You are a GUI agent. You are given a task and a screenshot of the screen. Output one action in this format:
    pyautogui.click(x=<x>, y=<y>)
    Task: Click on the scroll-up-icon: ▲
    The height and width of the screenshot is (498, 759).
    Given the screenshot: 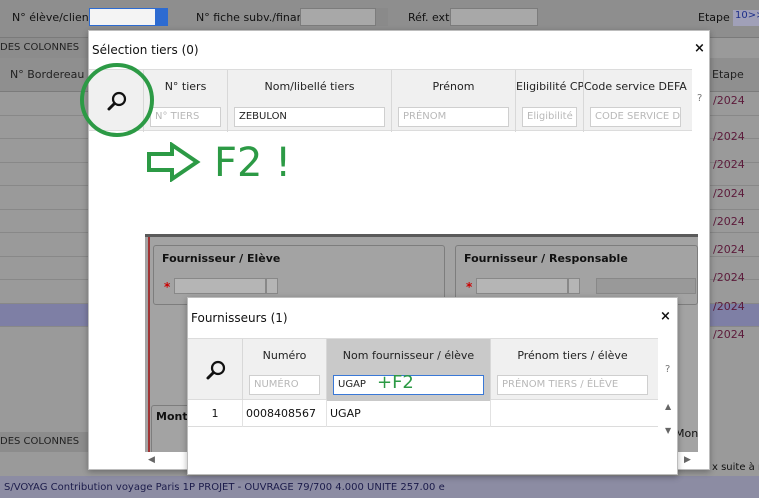 What is the action you would take?
    pyautogui.click(x=668, y=406)
    